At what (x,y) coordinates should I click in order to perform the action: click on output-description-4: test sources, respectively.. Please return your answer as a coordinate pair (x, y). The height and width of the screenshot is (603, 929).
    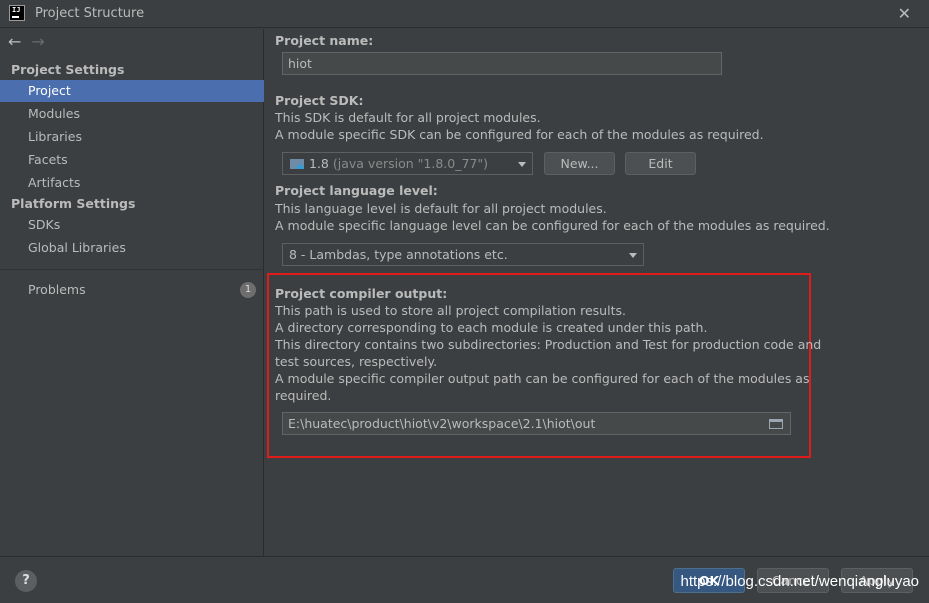
    Looking at the image, I should click on (356, 361).